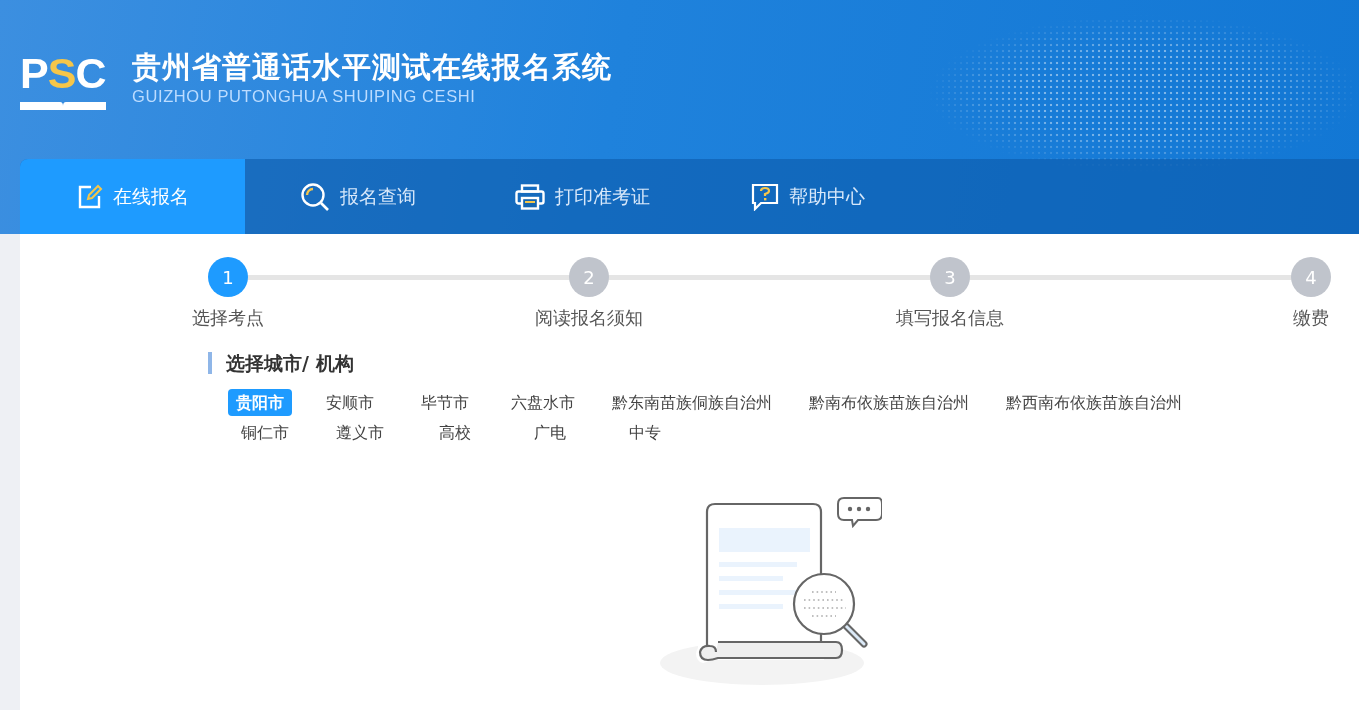 The image size is (1359, 710). What do you see at coordinates (543, 402) in the screenshot?
I see `city-option: 六盘水市` at bounding box center [543, 402].